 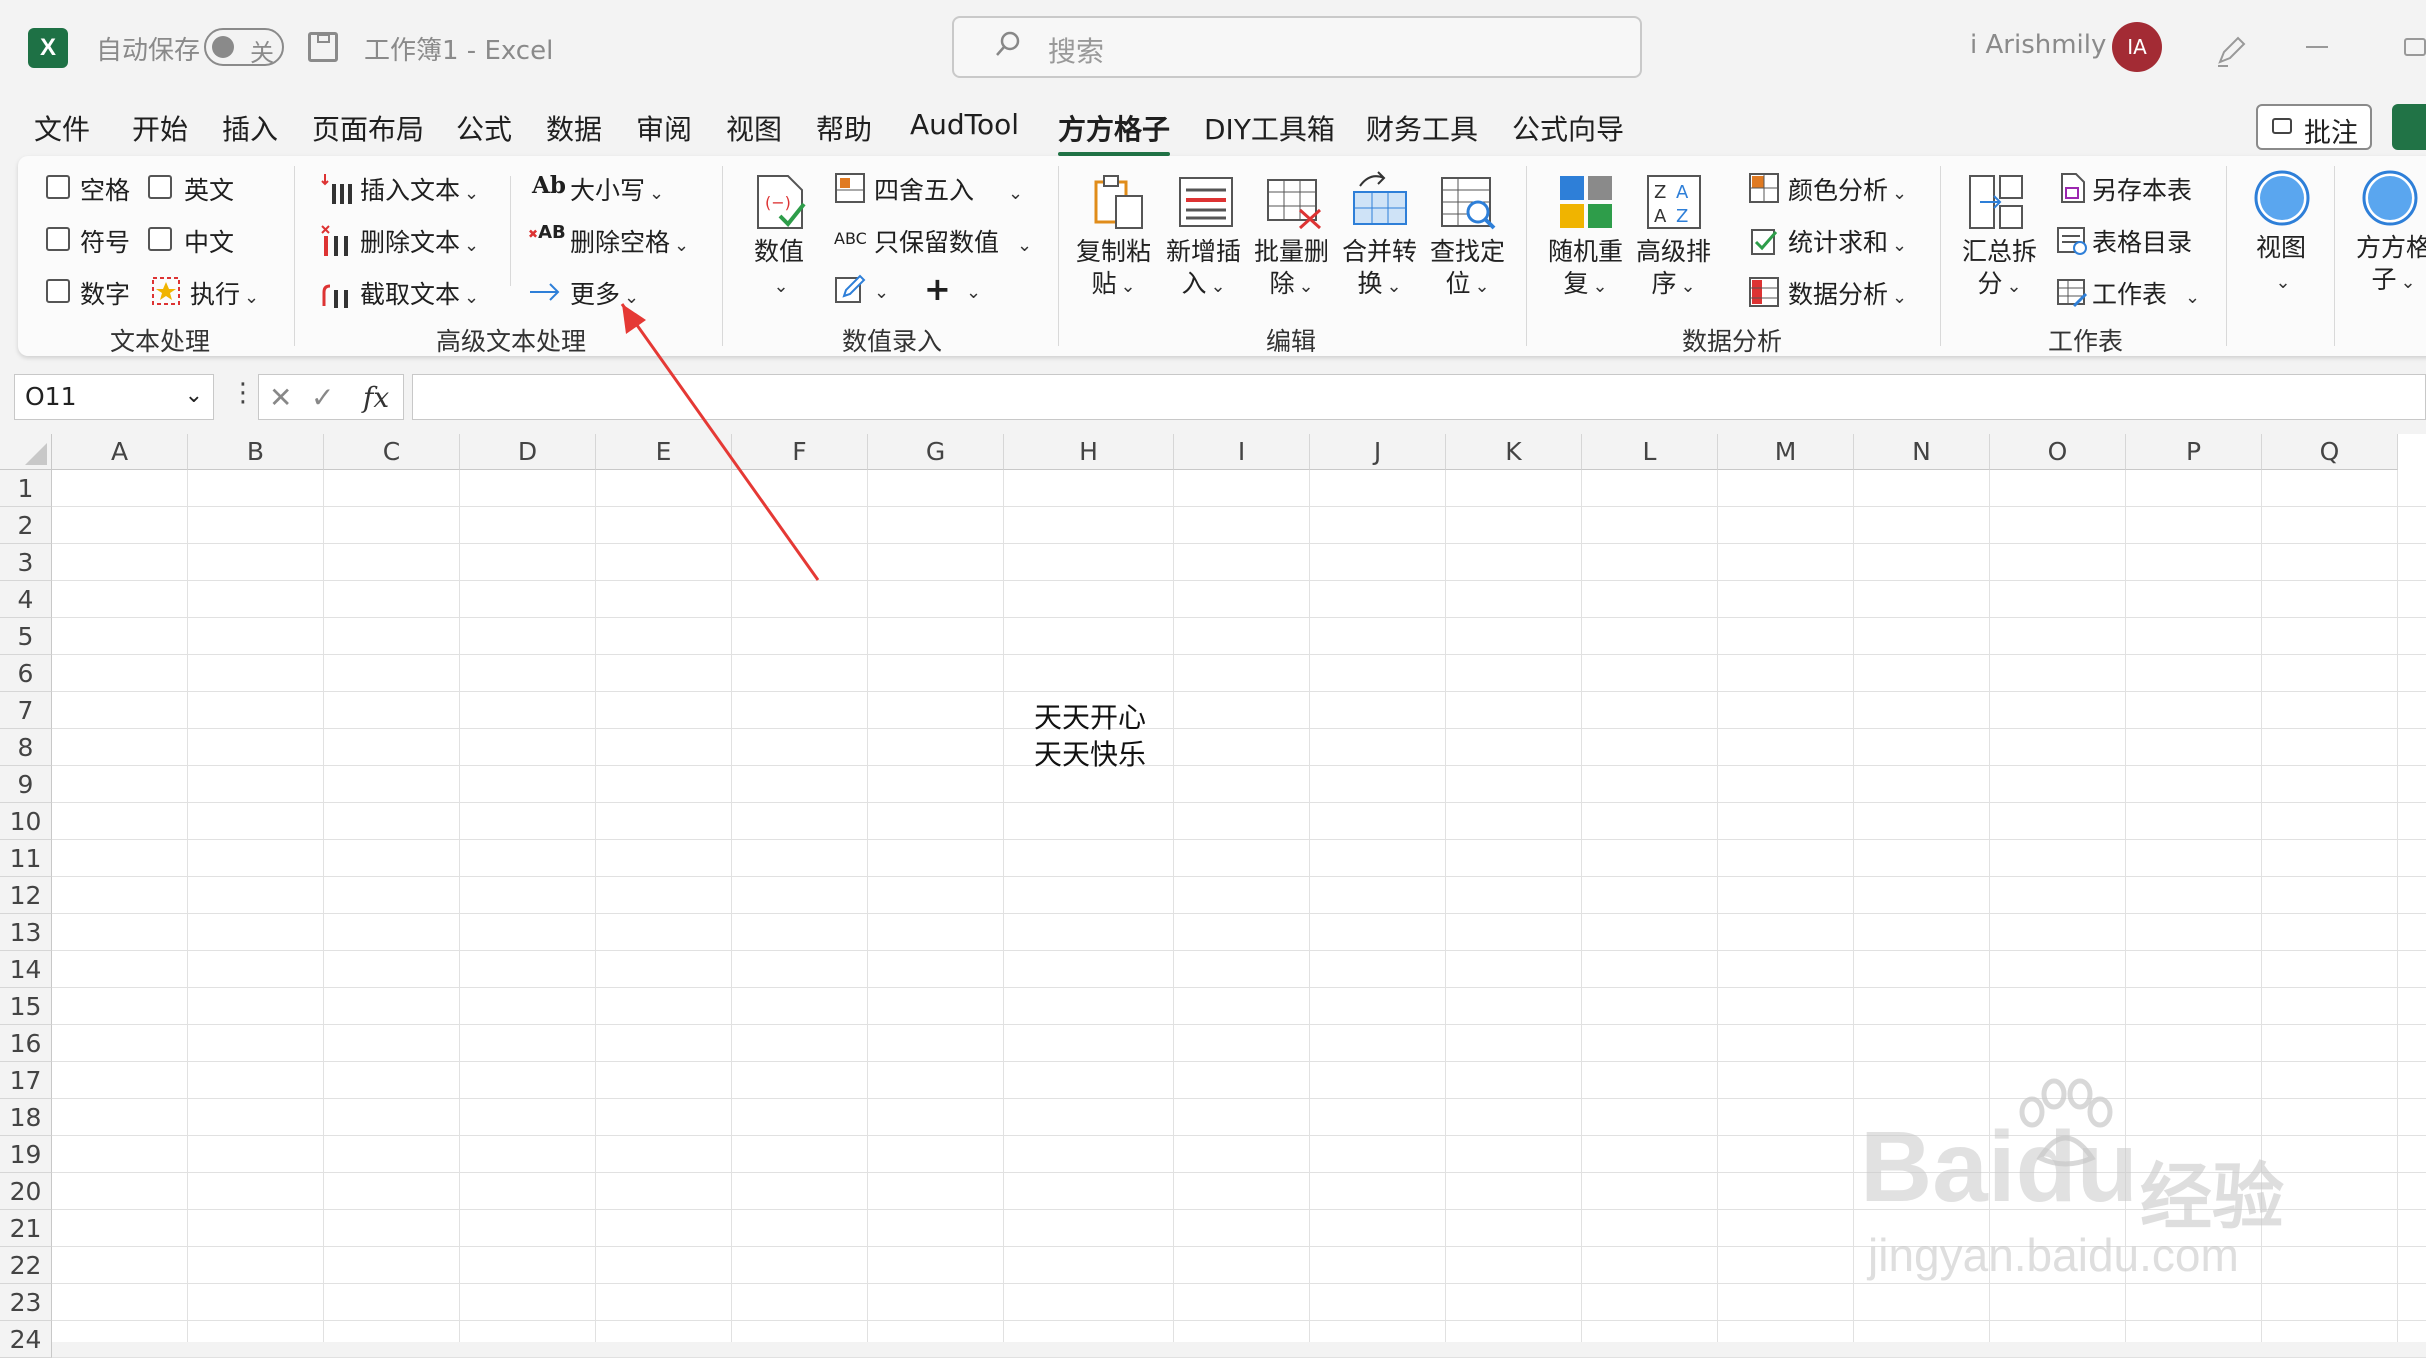 What do you see at coordinates (26, 525) in the screenshot?
I see `row-header-2: 2` at bounding box center [26, 525].